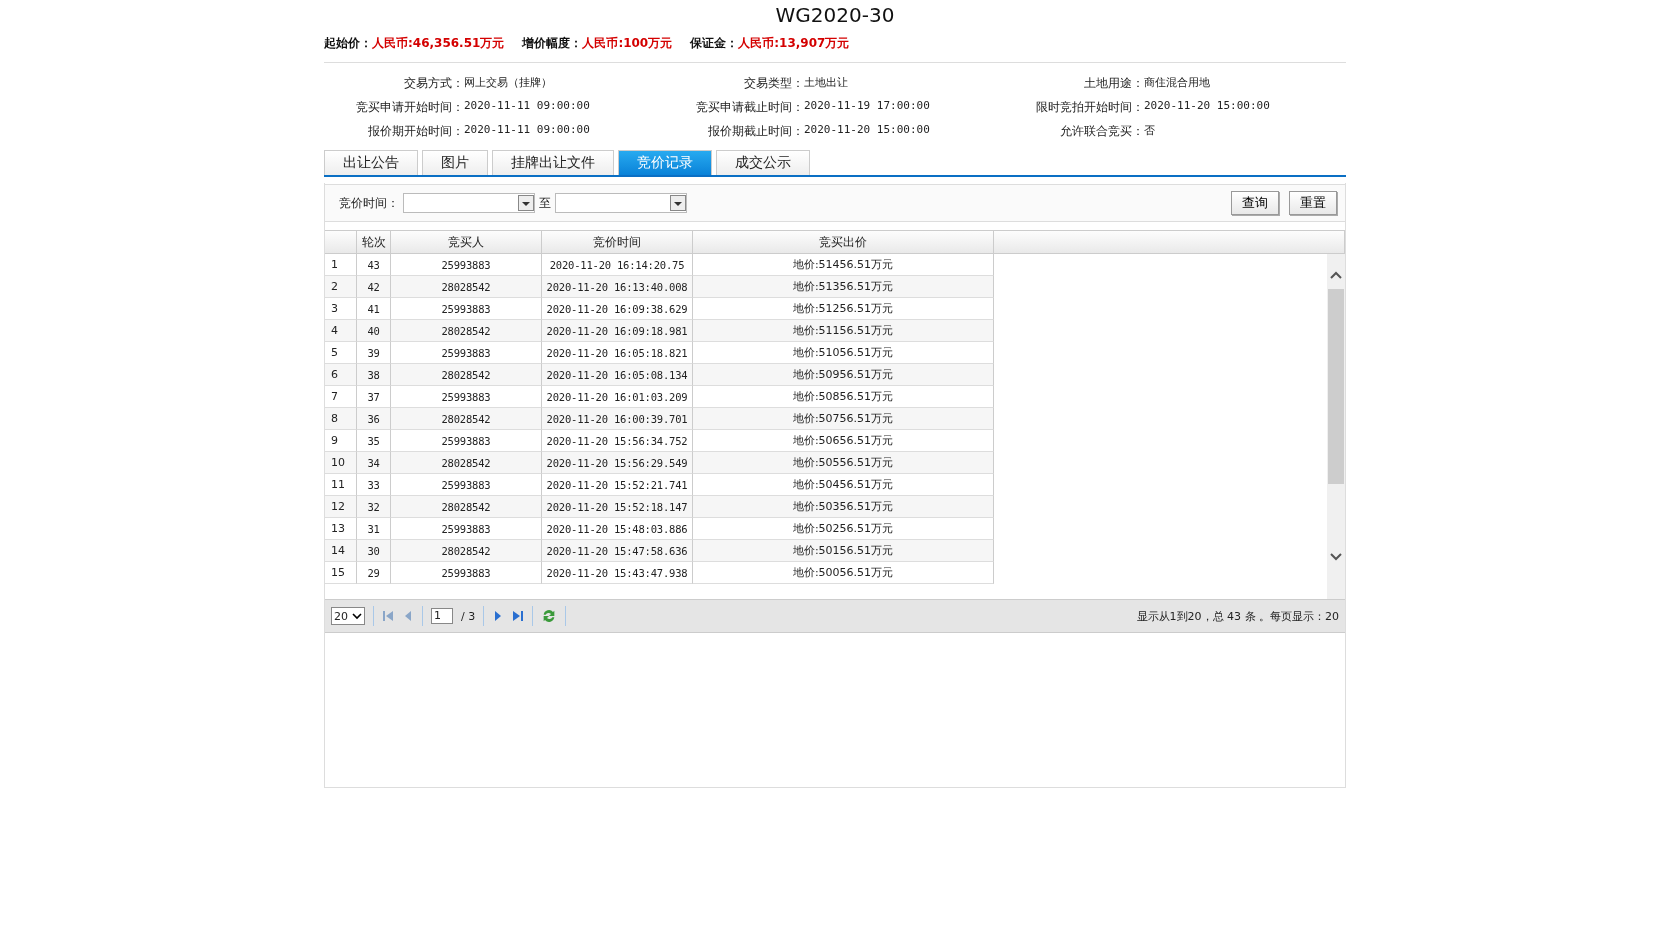 This screenshot has width=1670, height=930. Describe the element at coordinates (341, 397) in the screenshot. I see `row-number: 7` at that location.